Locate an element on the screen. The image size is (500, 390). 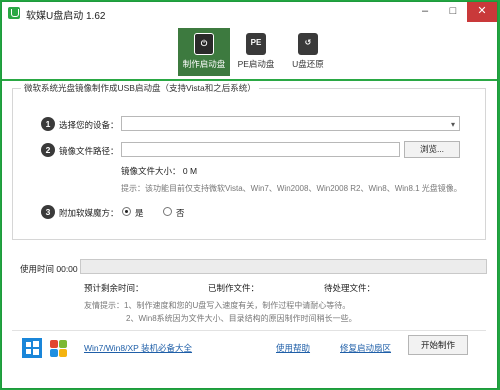
footer-divider is located at coordinates (249, 330).